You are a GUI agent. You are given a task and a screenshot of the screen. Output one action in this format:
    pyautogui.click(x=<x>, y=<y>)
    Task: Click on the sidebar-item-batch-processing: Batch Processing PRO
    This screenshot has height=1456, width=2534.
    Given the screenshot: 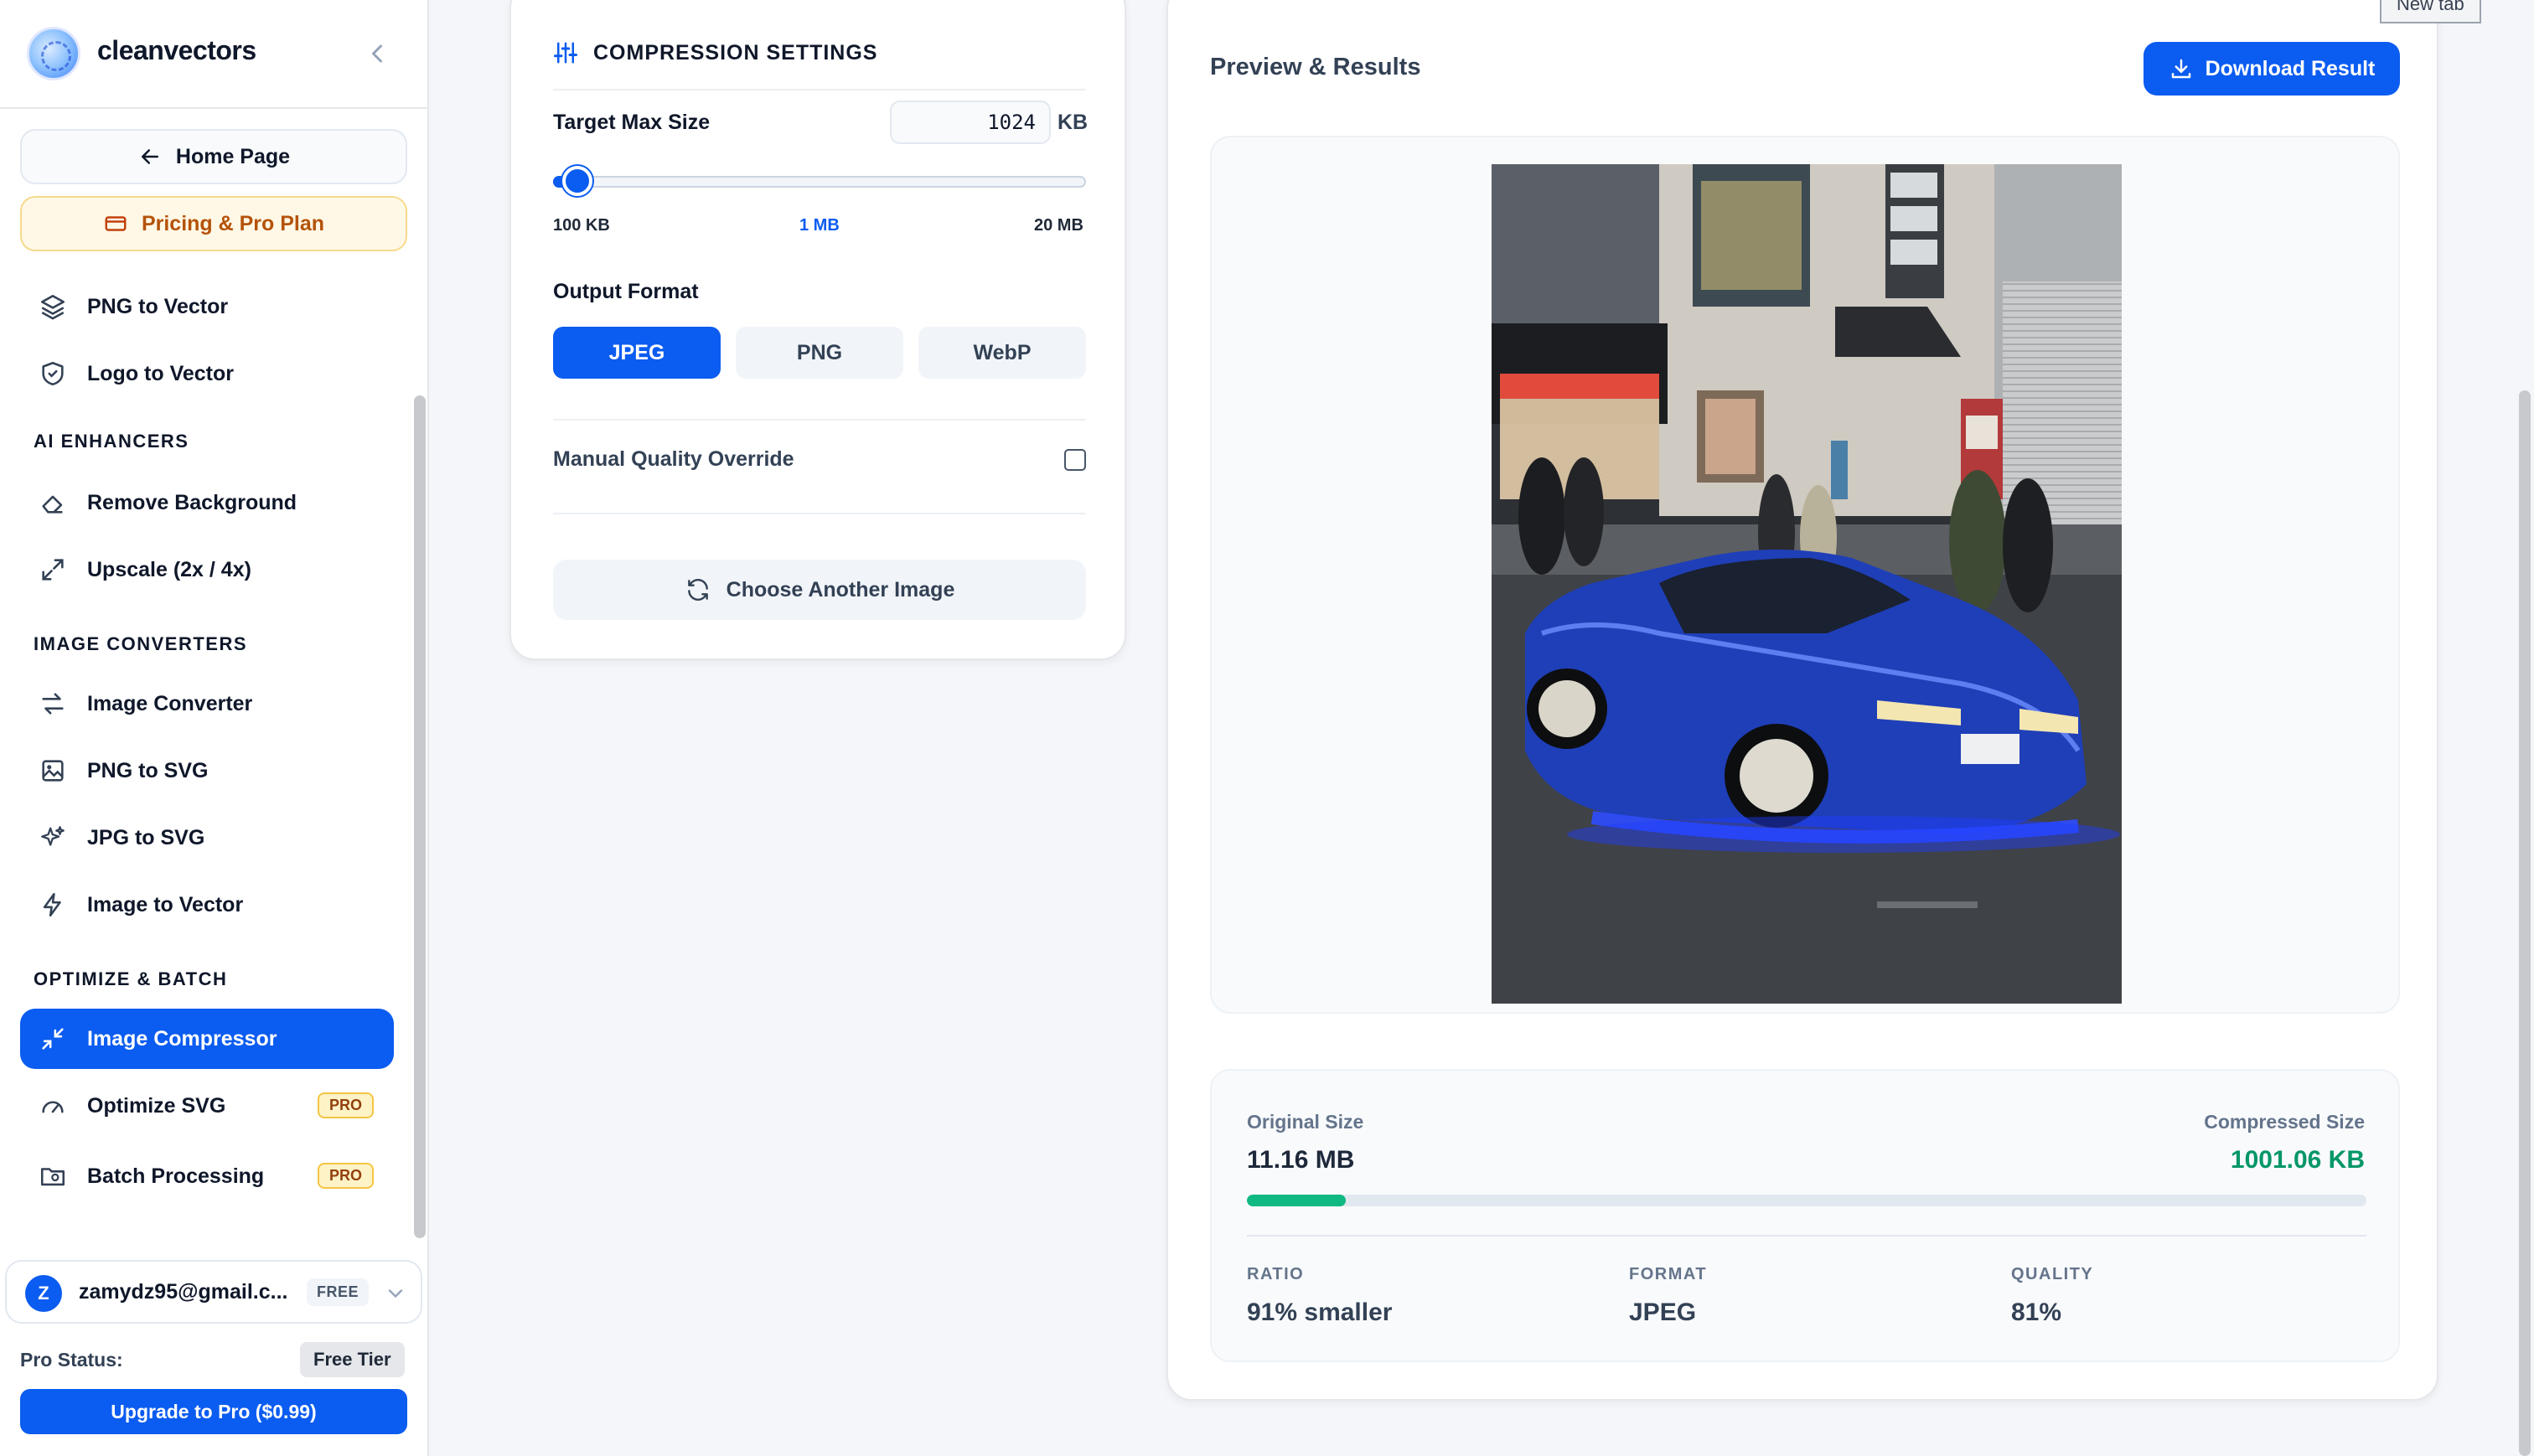 What is the action you would take?
    pyautogui.click(x=207, y=1176)
    